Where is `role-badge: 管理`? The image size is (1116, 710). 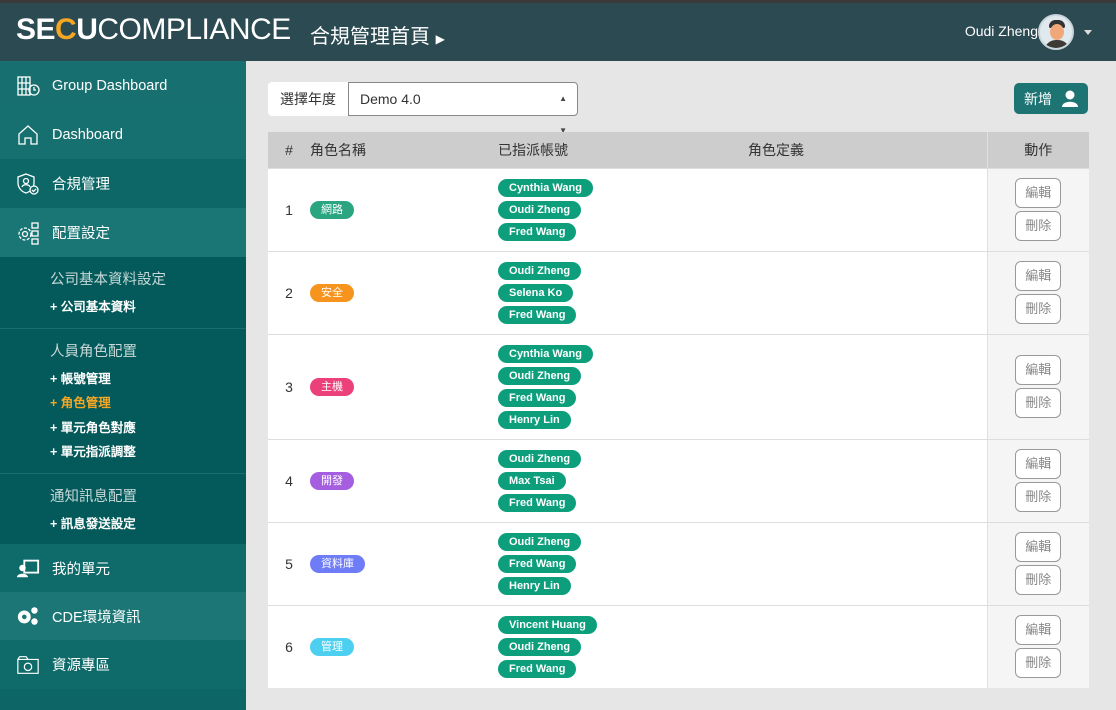
role-badge: 管理 is located at coordinates (332, 647).